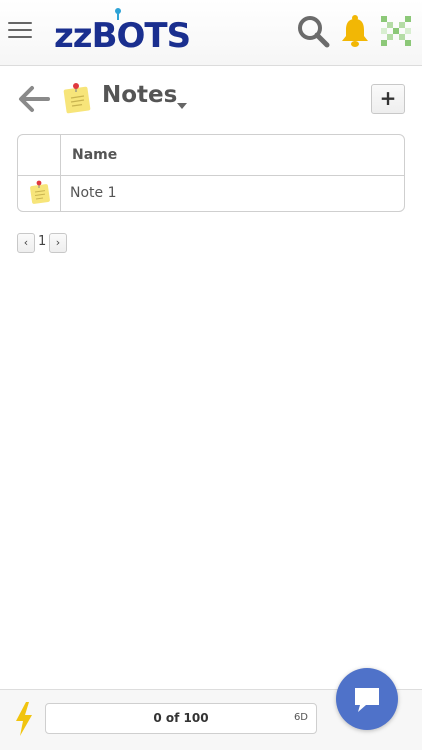 This screenshot has width=422, height=750. Describe the element at coordinates (94, 155) in the screenshot. I see `column-header-name: Name` at that location.